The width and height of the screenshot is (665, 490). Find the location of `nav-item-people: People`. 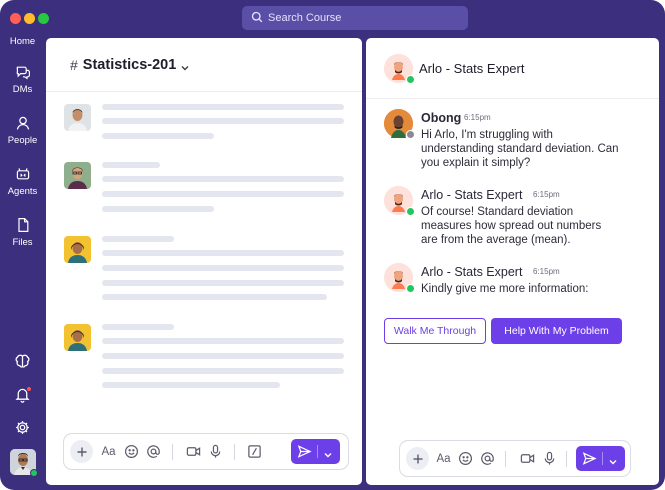

nav-item-people: People is located at coordinates (22, 130).